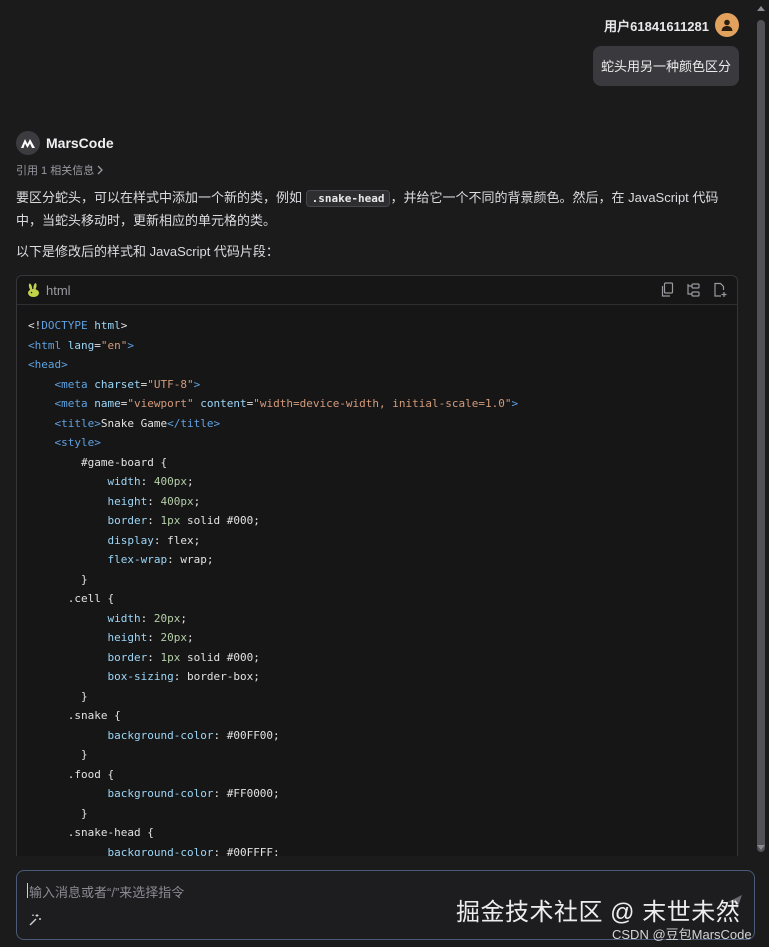  I want to click on assistant-name: MarsCode, so click(80, 143).